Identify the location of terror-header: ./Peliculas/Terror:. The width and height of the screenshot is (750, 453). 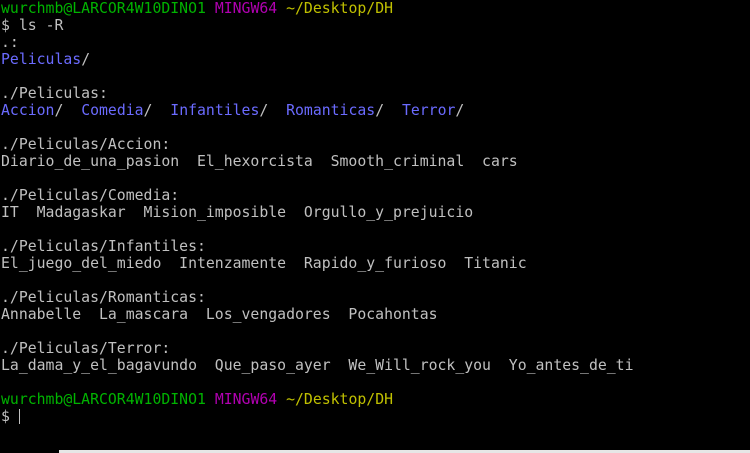
(86, 348).